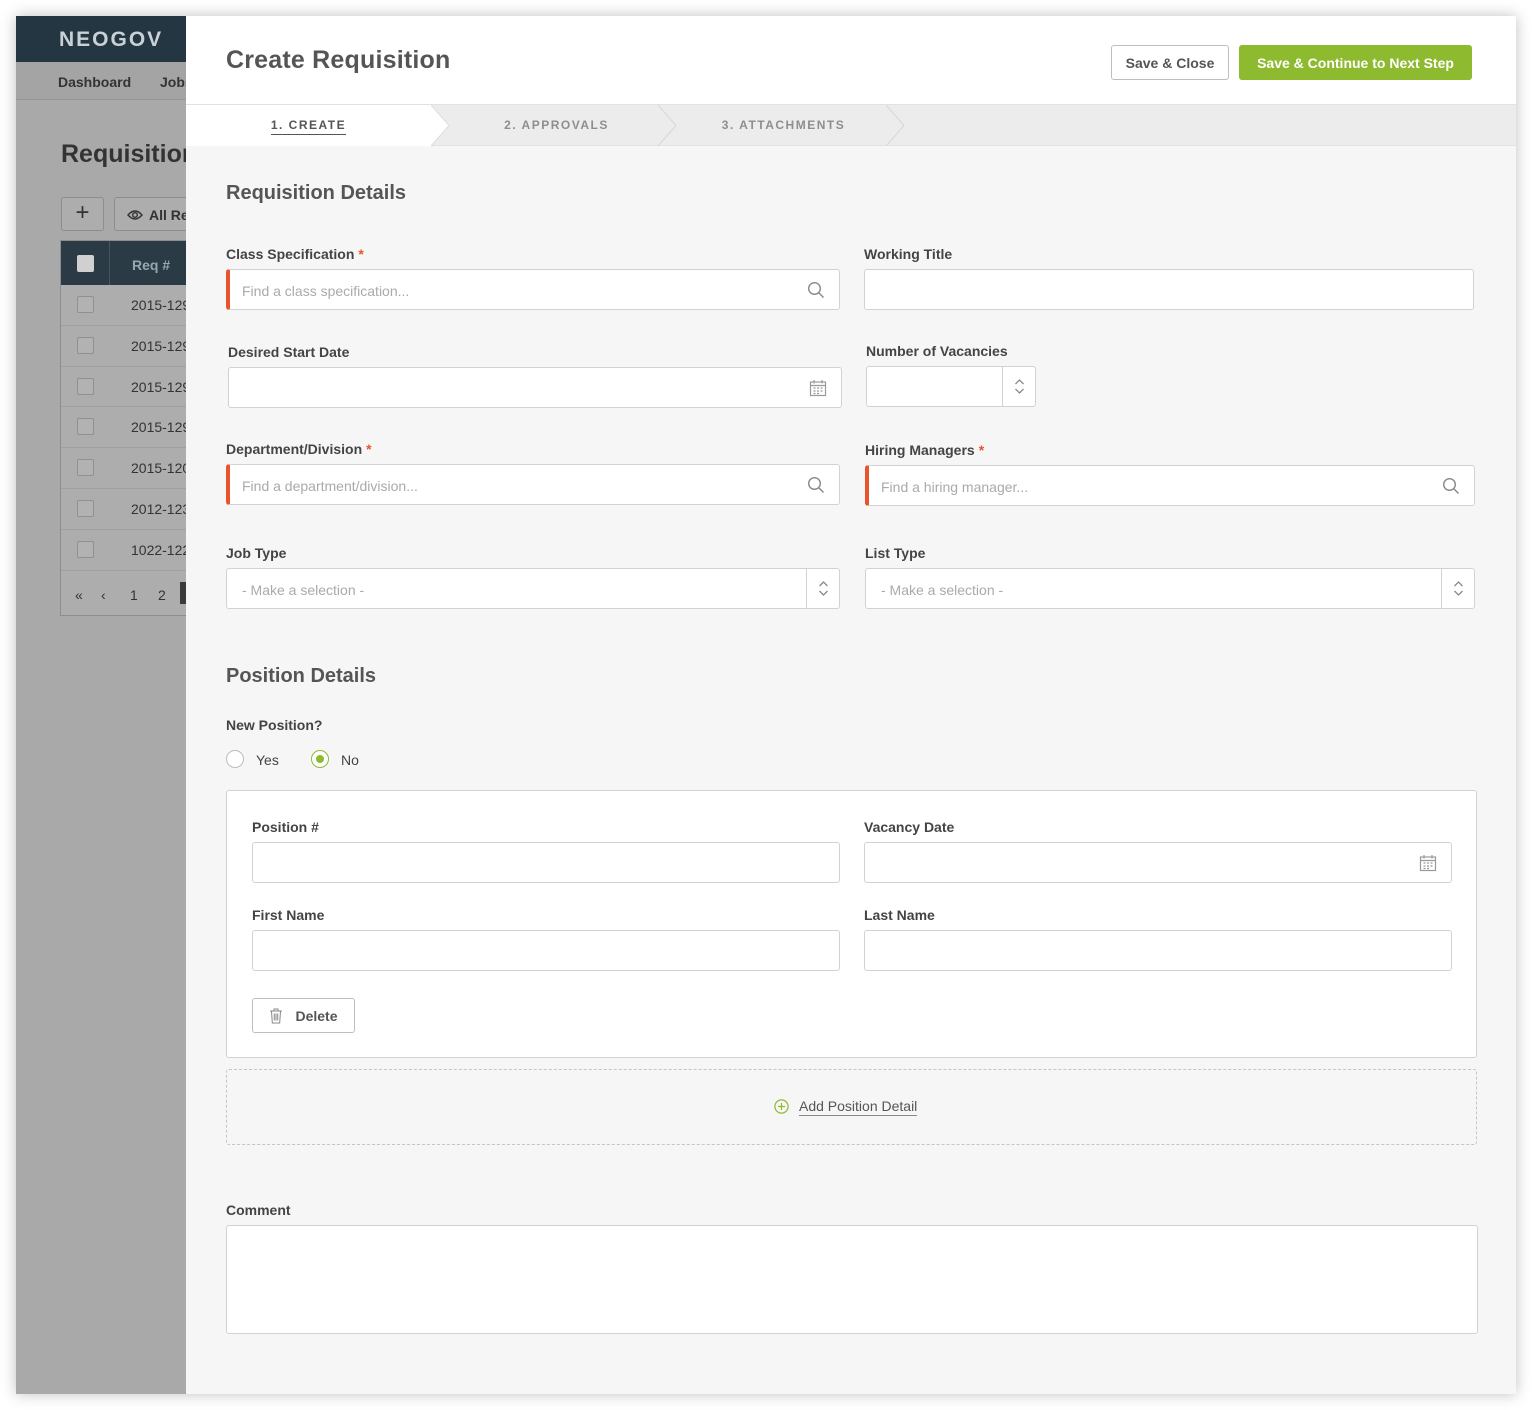  Describe the element at coordinates (169, 215) in the screenshot. I see `filter-label: All Re` at that location.